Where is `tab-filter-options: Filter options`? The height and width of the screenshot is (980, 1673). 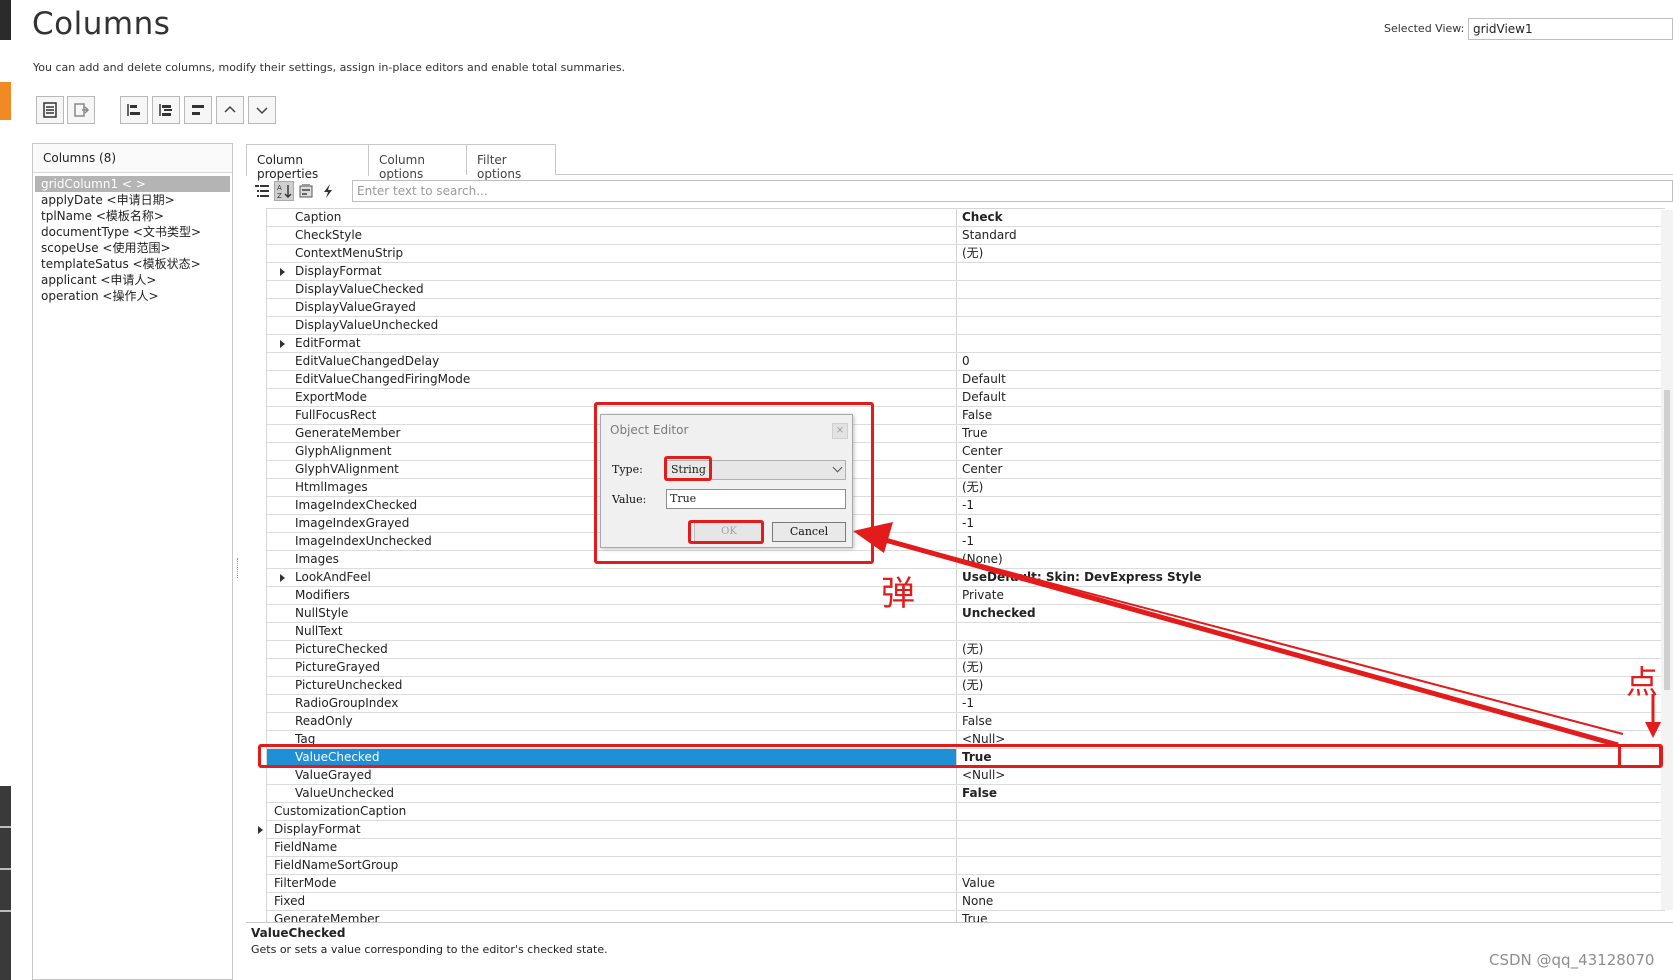 tab-filter-options: Filter options is located at coordinates (511, 162).